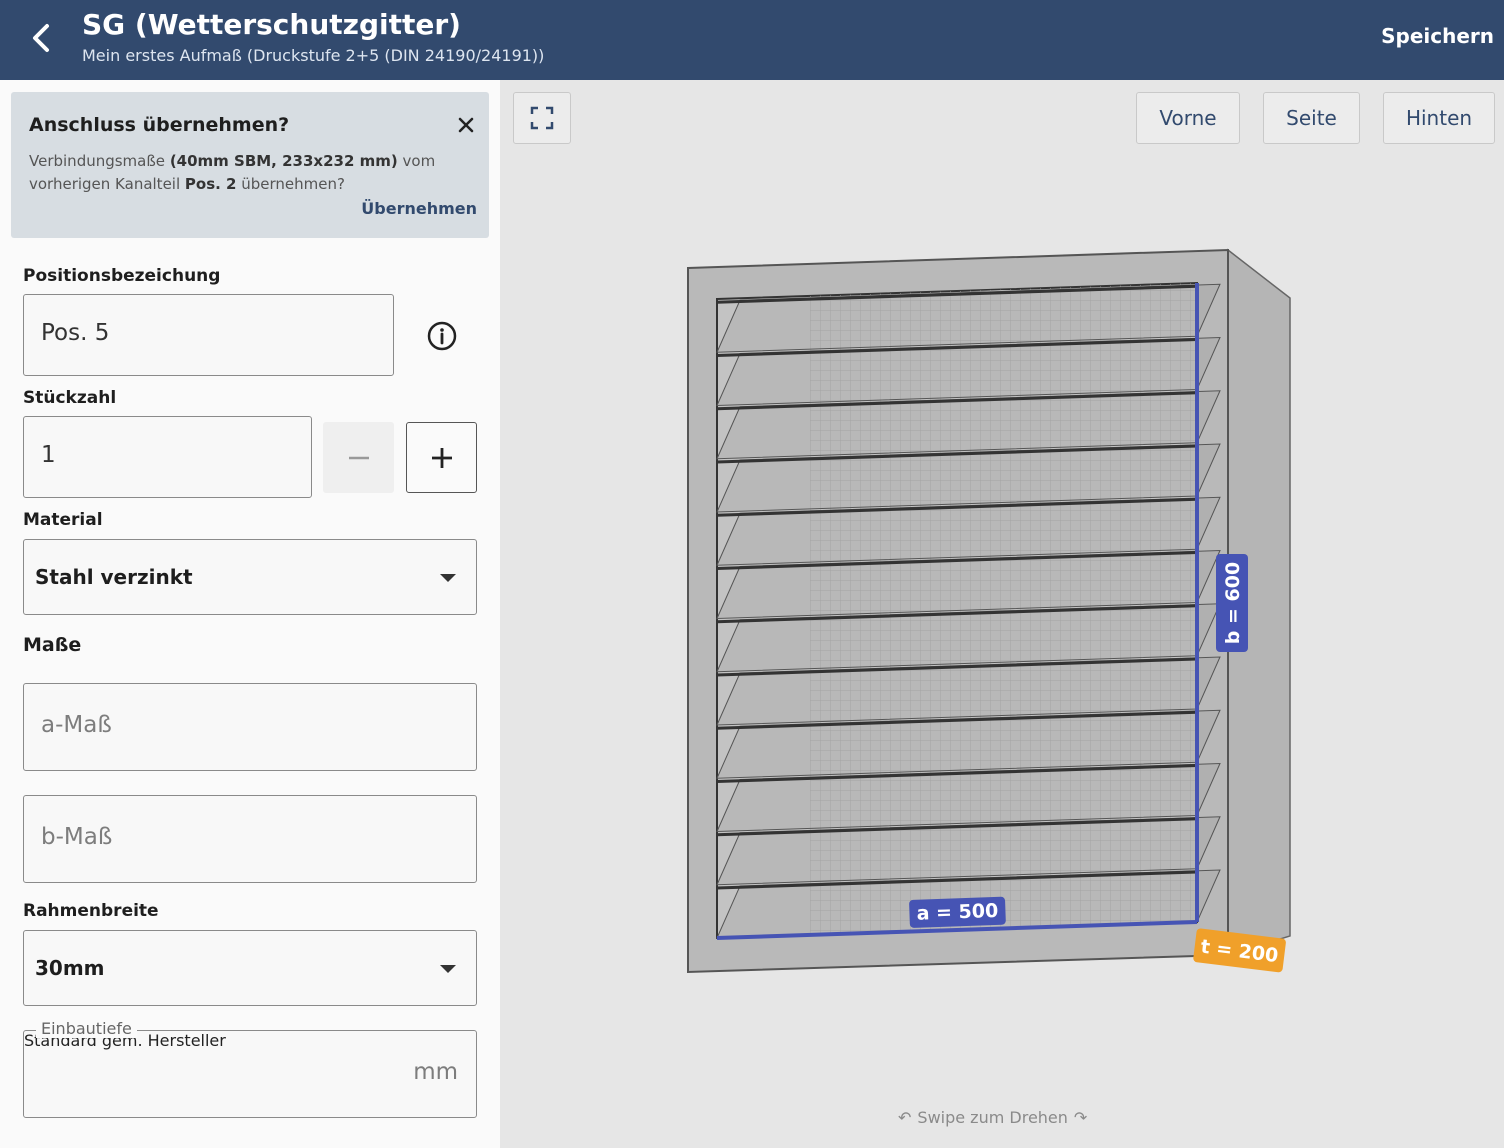  I want to click on increment-button, so click(441, 457).